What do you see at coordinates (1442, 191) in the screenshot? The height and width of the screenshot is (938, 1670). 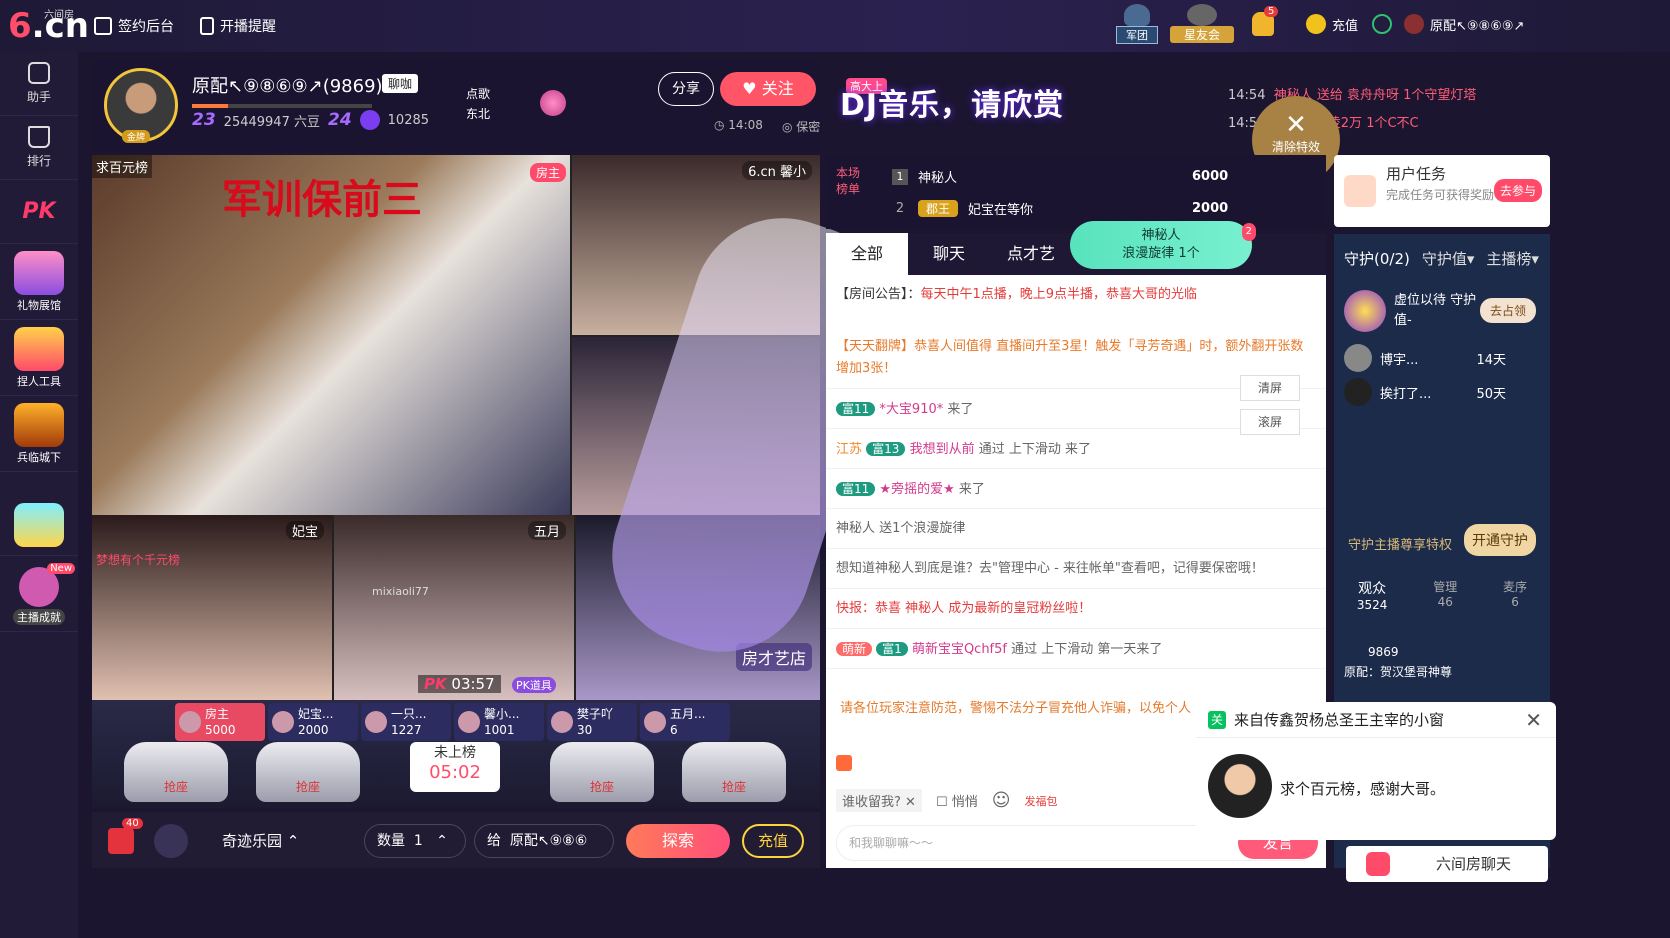 I see `user-task-card: 用户任务 完成任务可获得奖励 去参与` at bounding box center [1442, 191].